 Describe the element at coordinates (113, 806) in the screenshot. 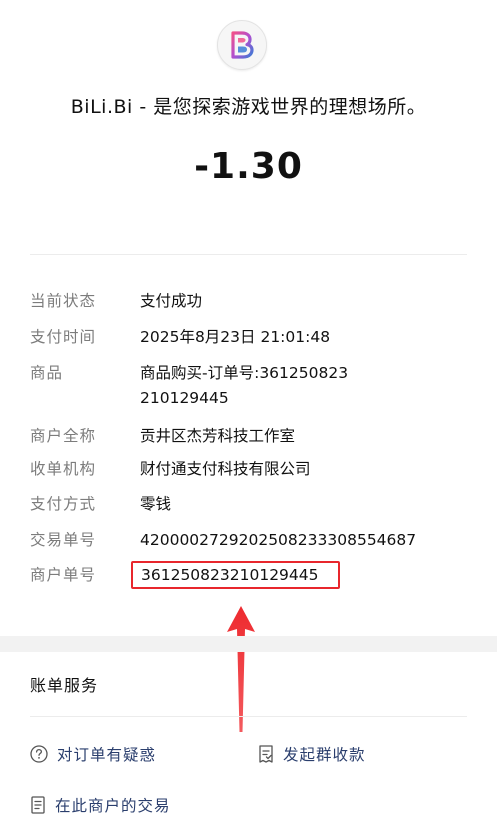

I see `service-label: 在此商户的交易` at that location.